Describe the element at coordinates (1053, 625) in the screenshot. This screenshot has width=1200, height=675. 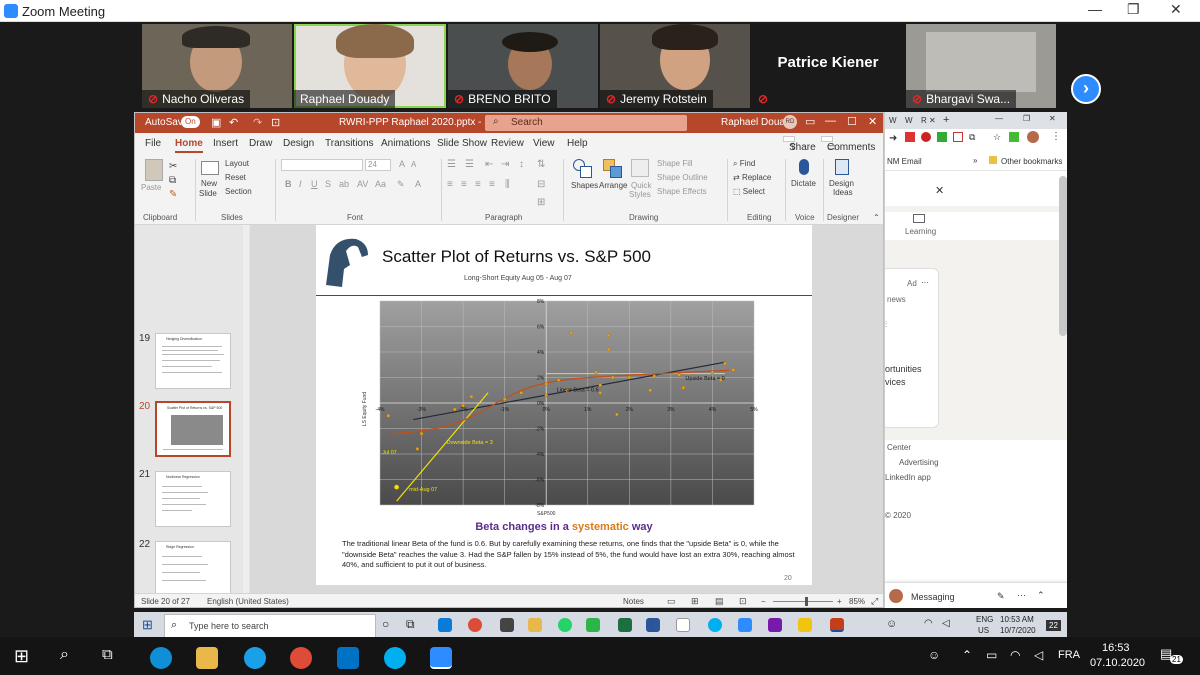
I see `notification-badge: 22` at that location.